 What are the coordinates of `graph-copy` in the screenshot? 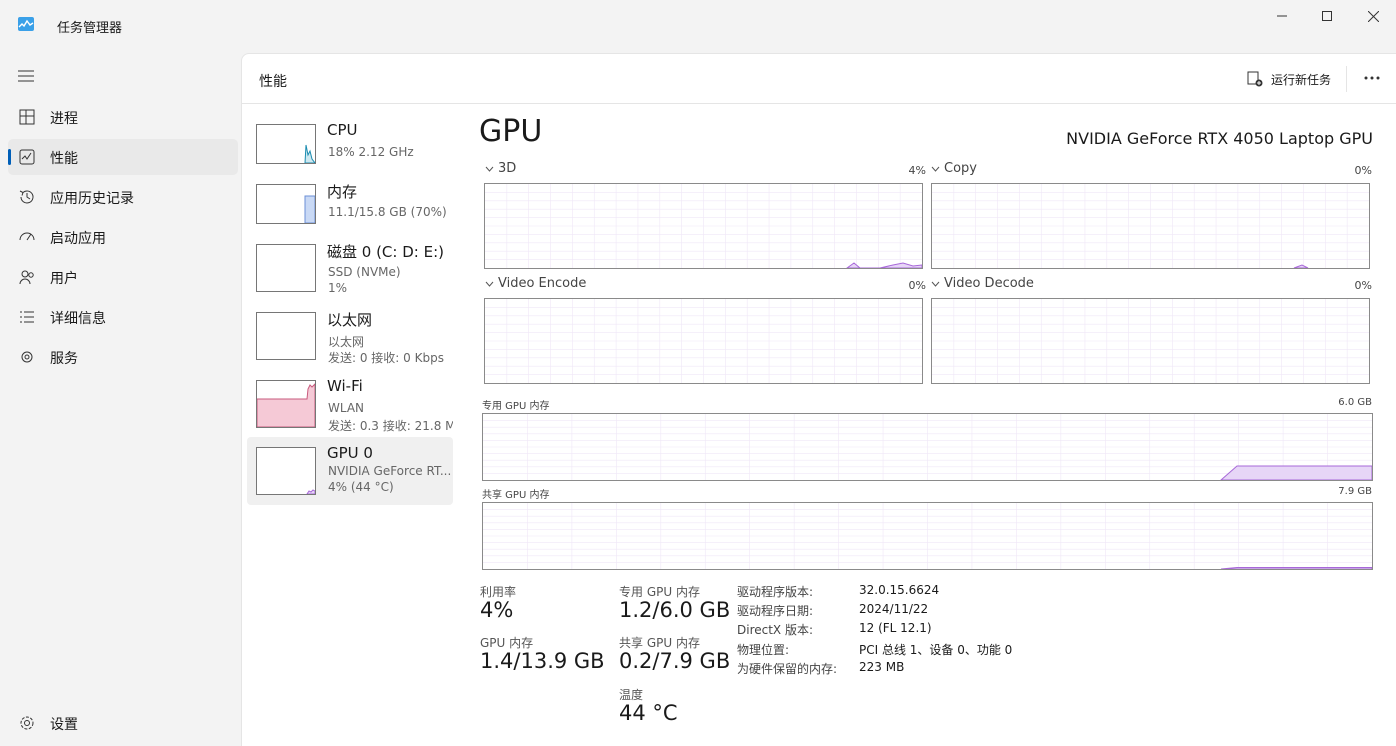 It's located at (1150, 226).